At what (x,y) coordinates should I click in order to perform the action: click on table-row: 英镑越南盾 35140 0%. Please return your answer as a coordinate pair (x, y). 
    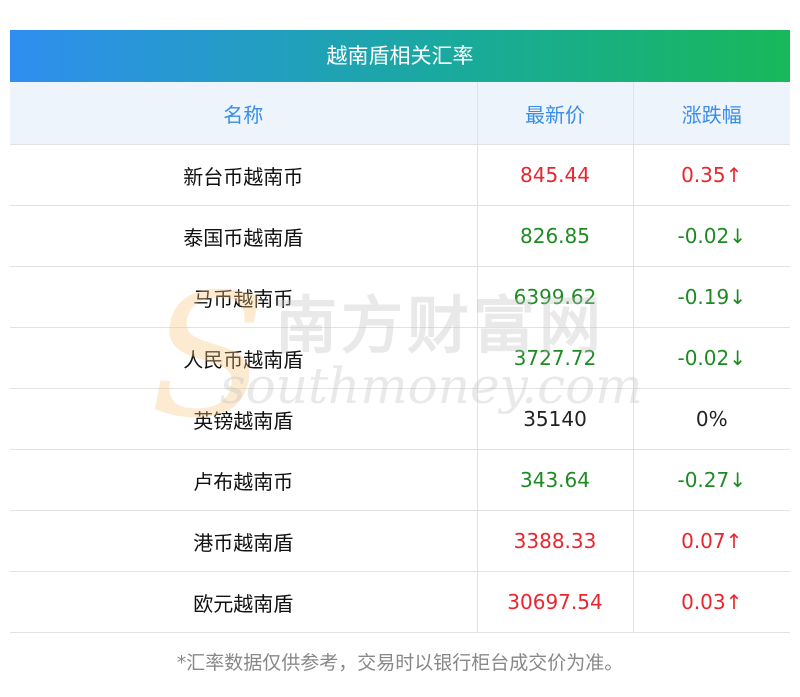
    Looking at the image, I should click on (400, 419).